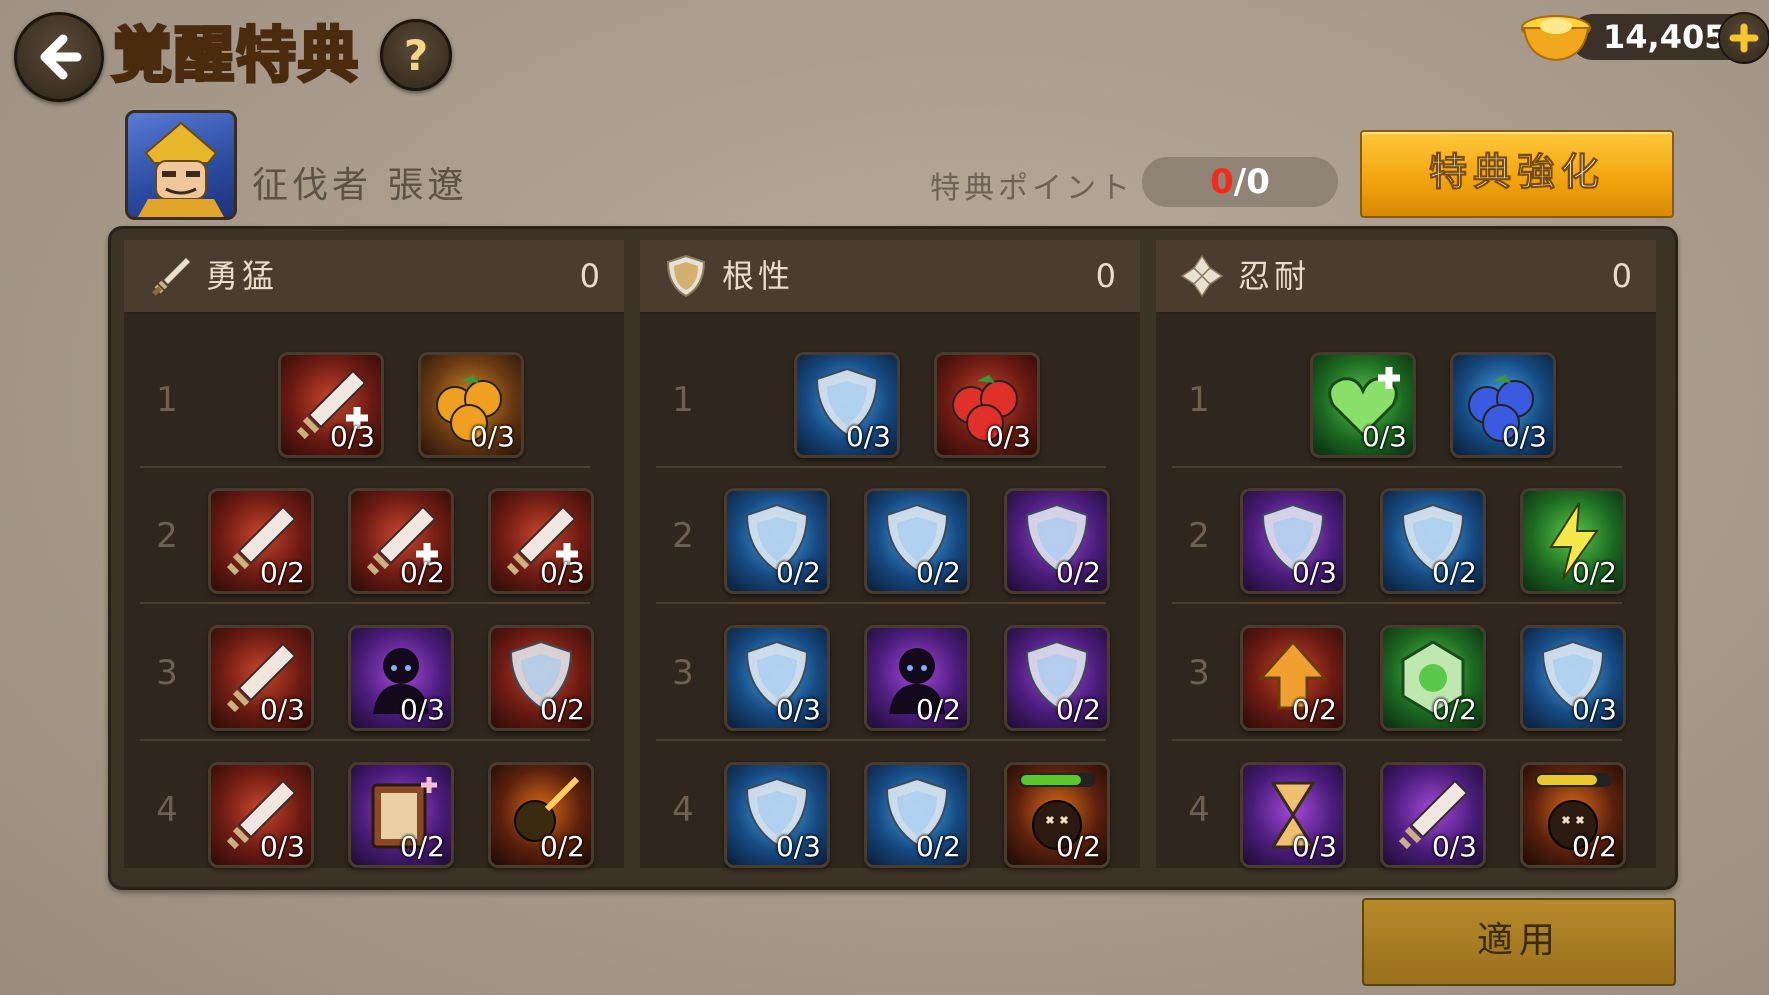  What do you see at coordinates (686, 276) in the screenshot?
I see `shield-icon` at bounding box center [686, 276].